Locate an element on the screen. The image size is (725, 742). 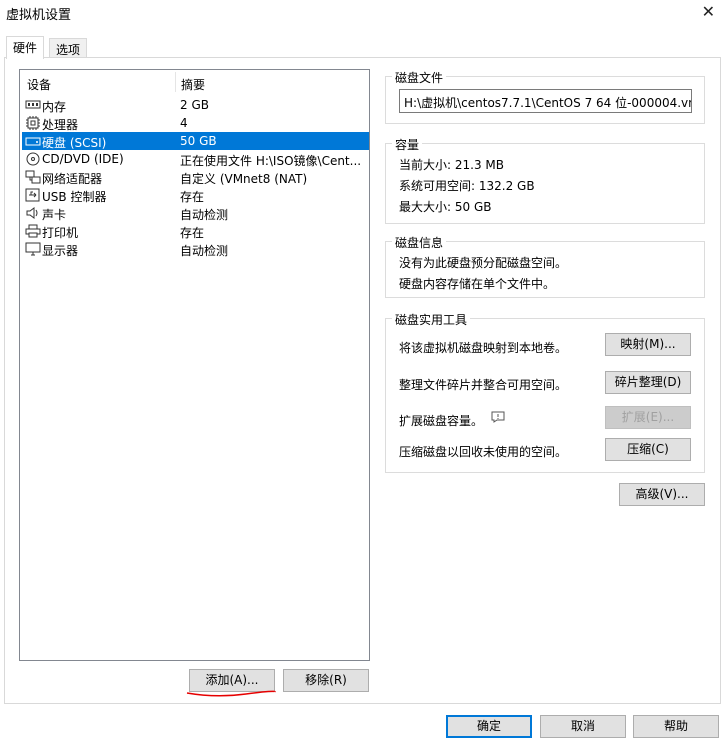
title-bar: 虚拟机设置 ✕ is located at coordinates (362, 13).